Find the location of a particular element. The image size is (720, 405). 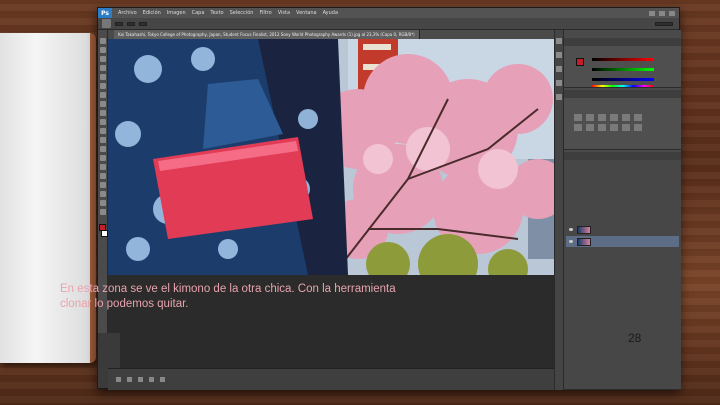

timeline-bar is located at coordinates (331, 379).